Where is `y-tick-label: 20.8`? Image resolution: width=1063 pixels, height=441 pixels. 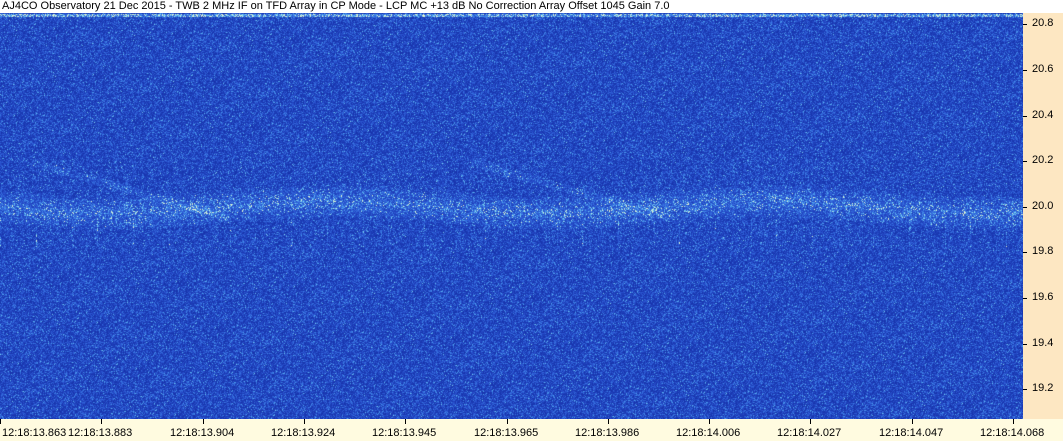 y-tick-label: 20.8 is located at coordinates (1043, 23).